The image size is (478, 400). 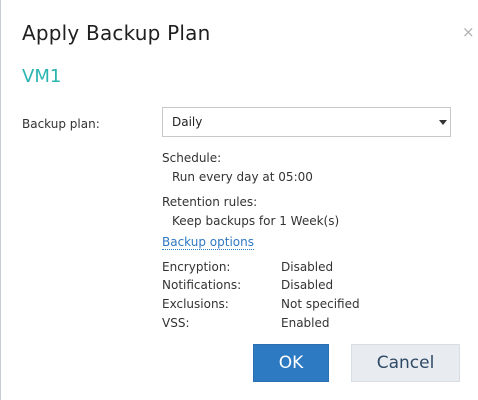 I want to click on ok-button: OK, so click(x=291, y=363).